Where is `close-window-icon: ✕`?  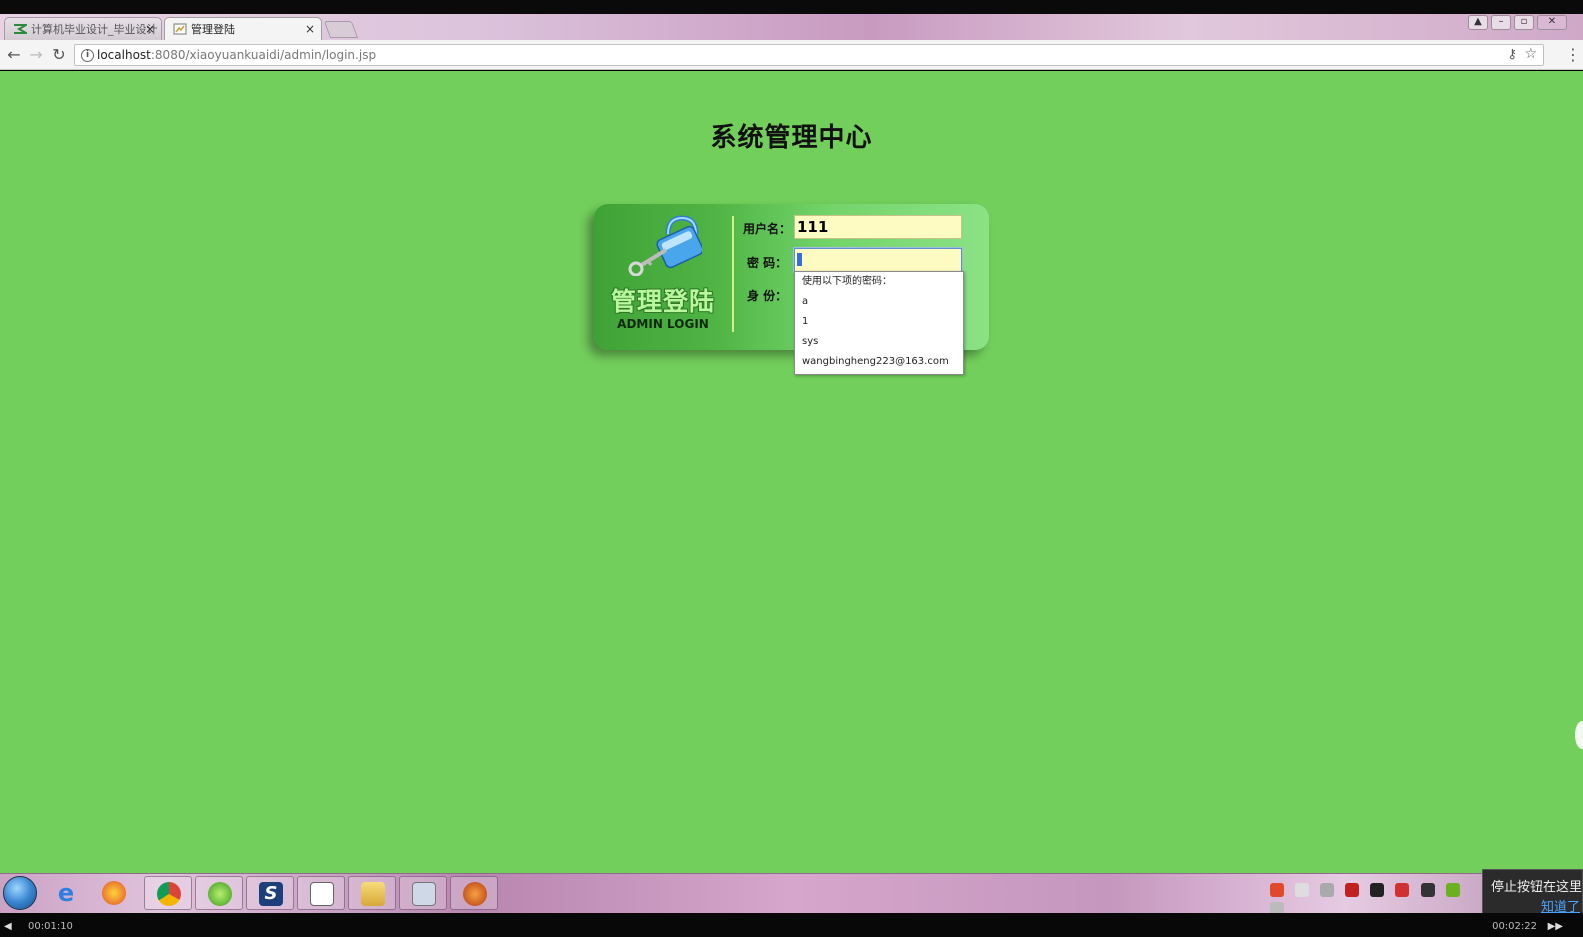
close-window-icon: ✕ is located at coordinates (1552, 22).